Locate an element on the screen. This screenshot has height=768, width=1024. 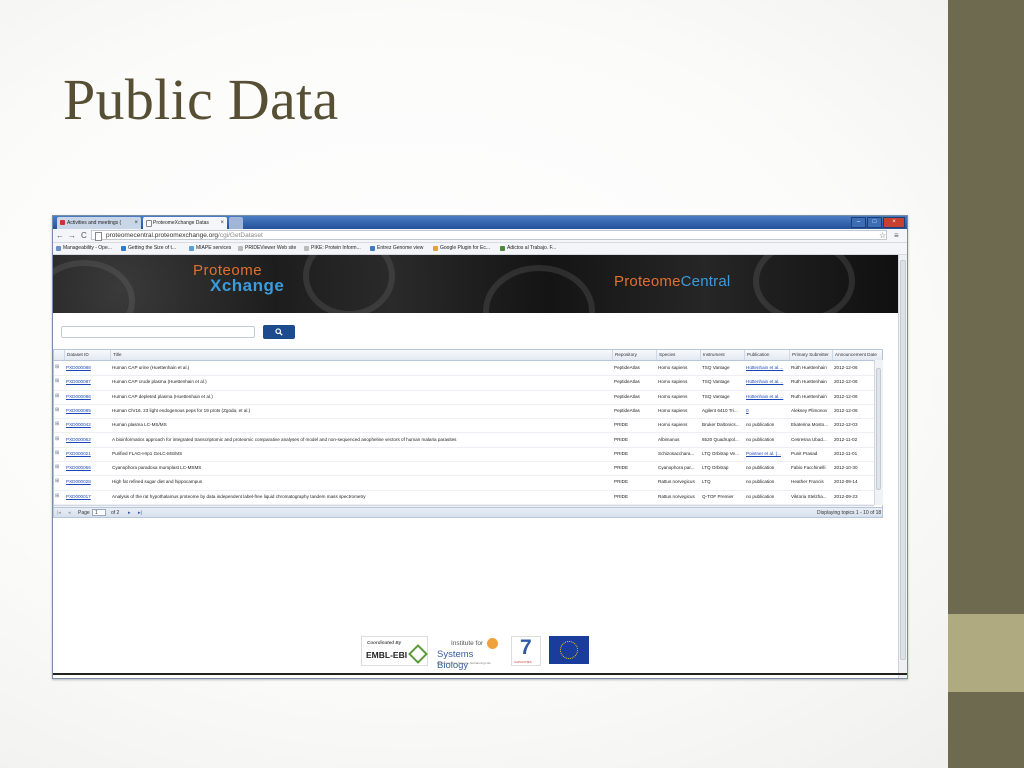
cell-dataset-id: PXD000086 is located at coordinates (87, 397).